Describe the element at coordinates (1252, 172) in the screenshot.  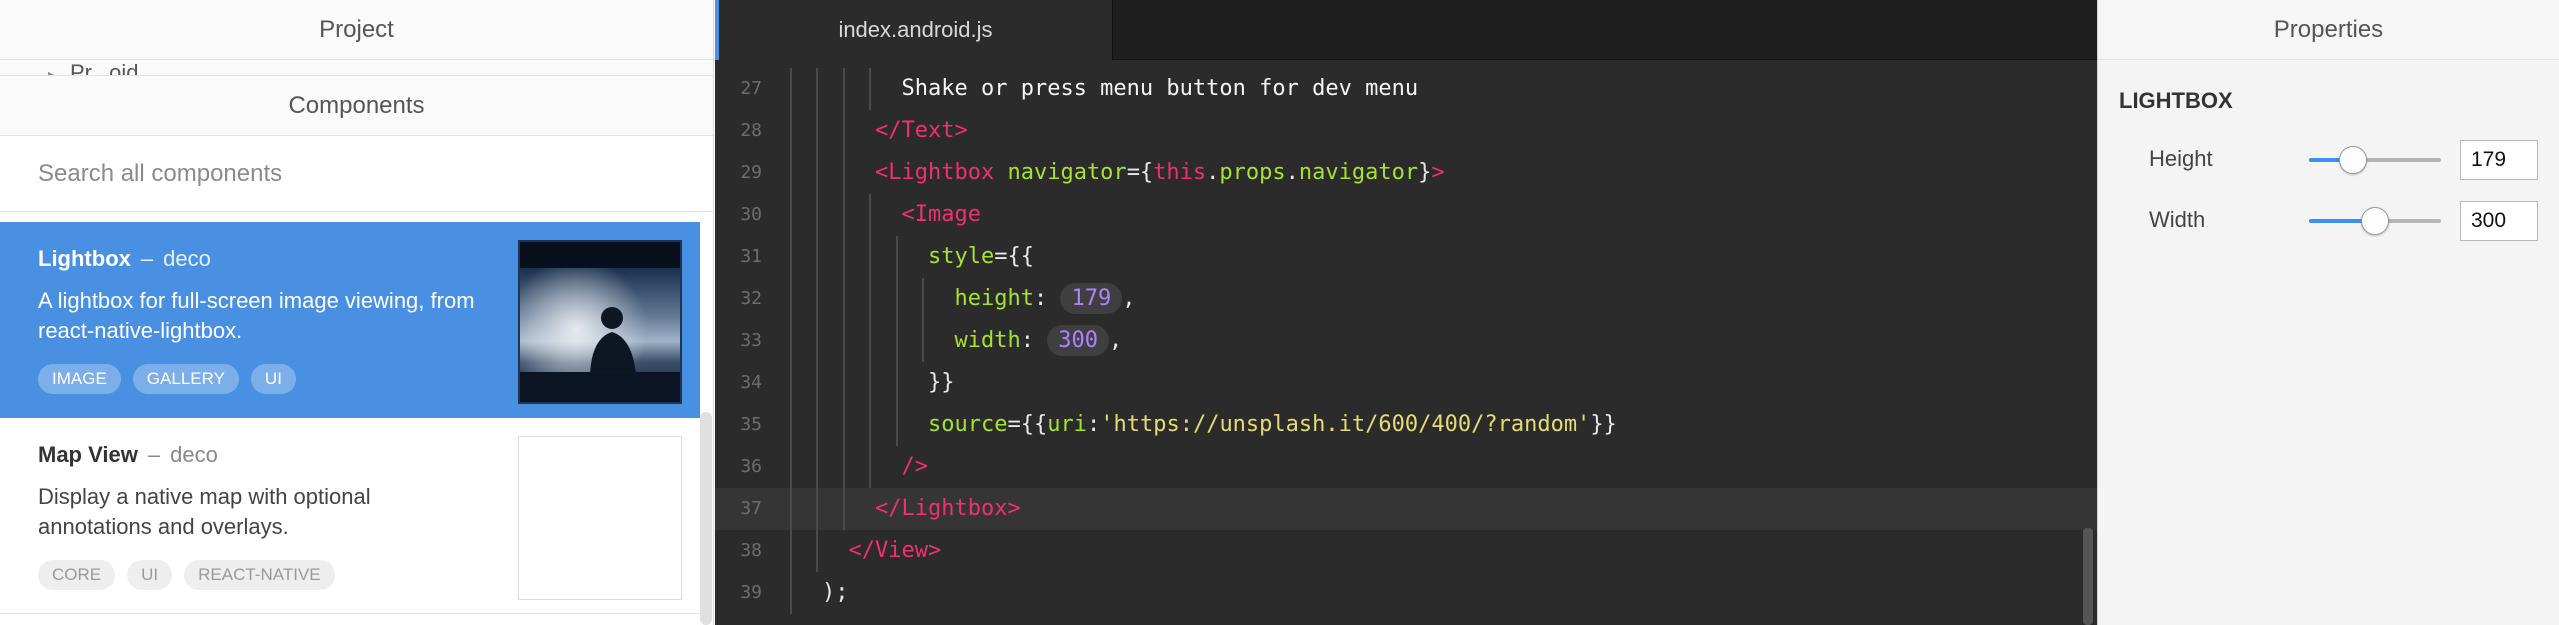
I see `code-token: props` at that location.